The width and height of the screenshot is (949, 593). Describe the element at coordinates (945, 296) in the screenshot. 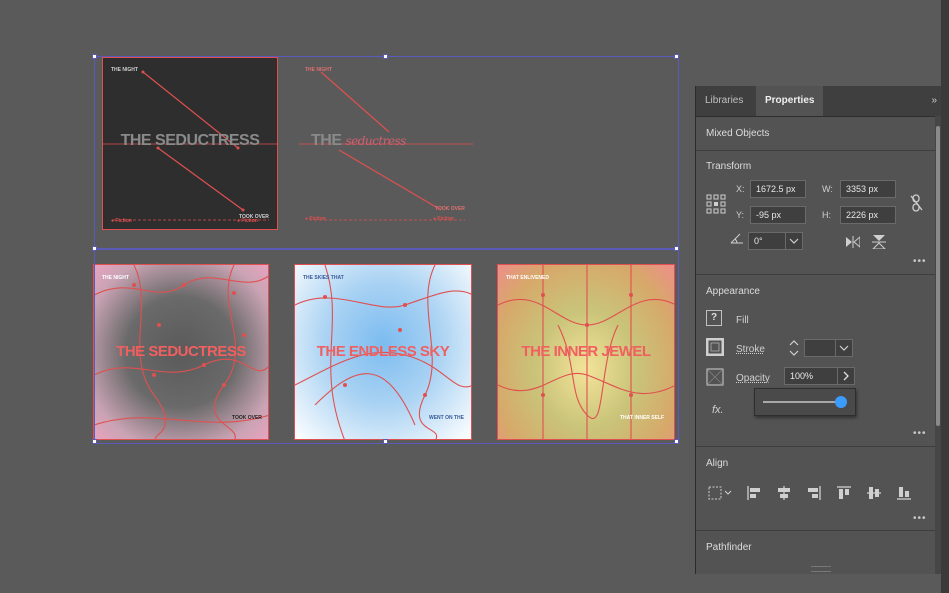

I see `window-edge` at that location.